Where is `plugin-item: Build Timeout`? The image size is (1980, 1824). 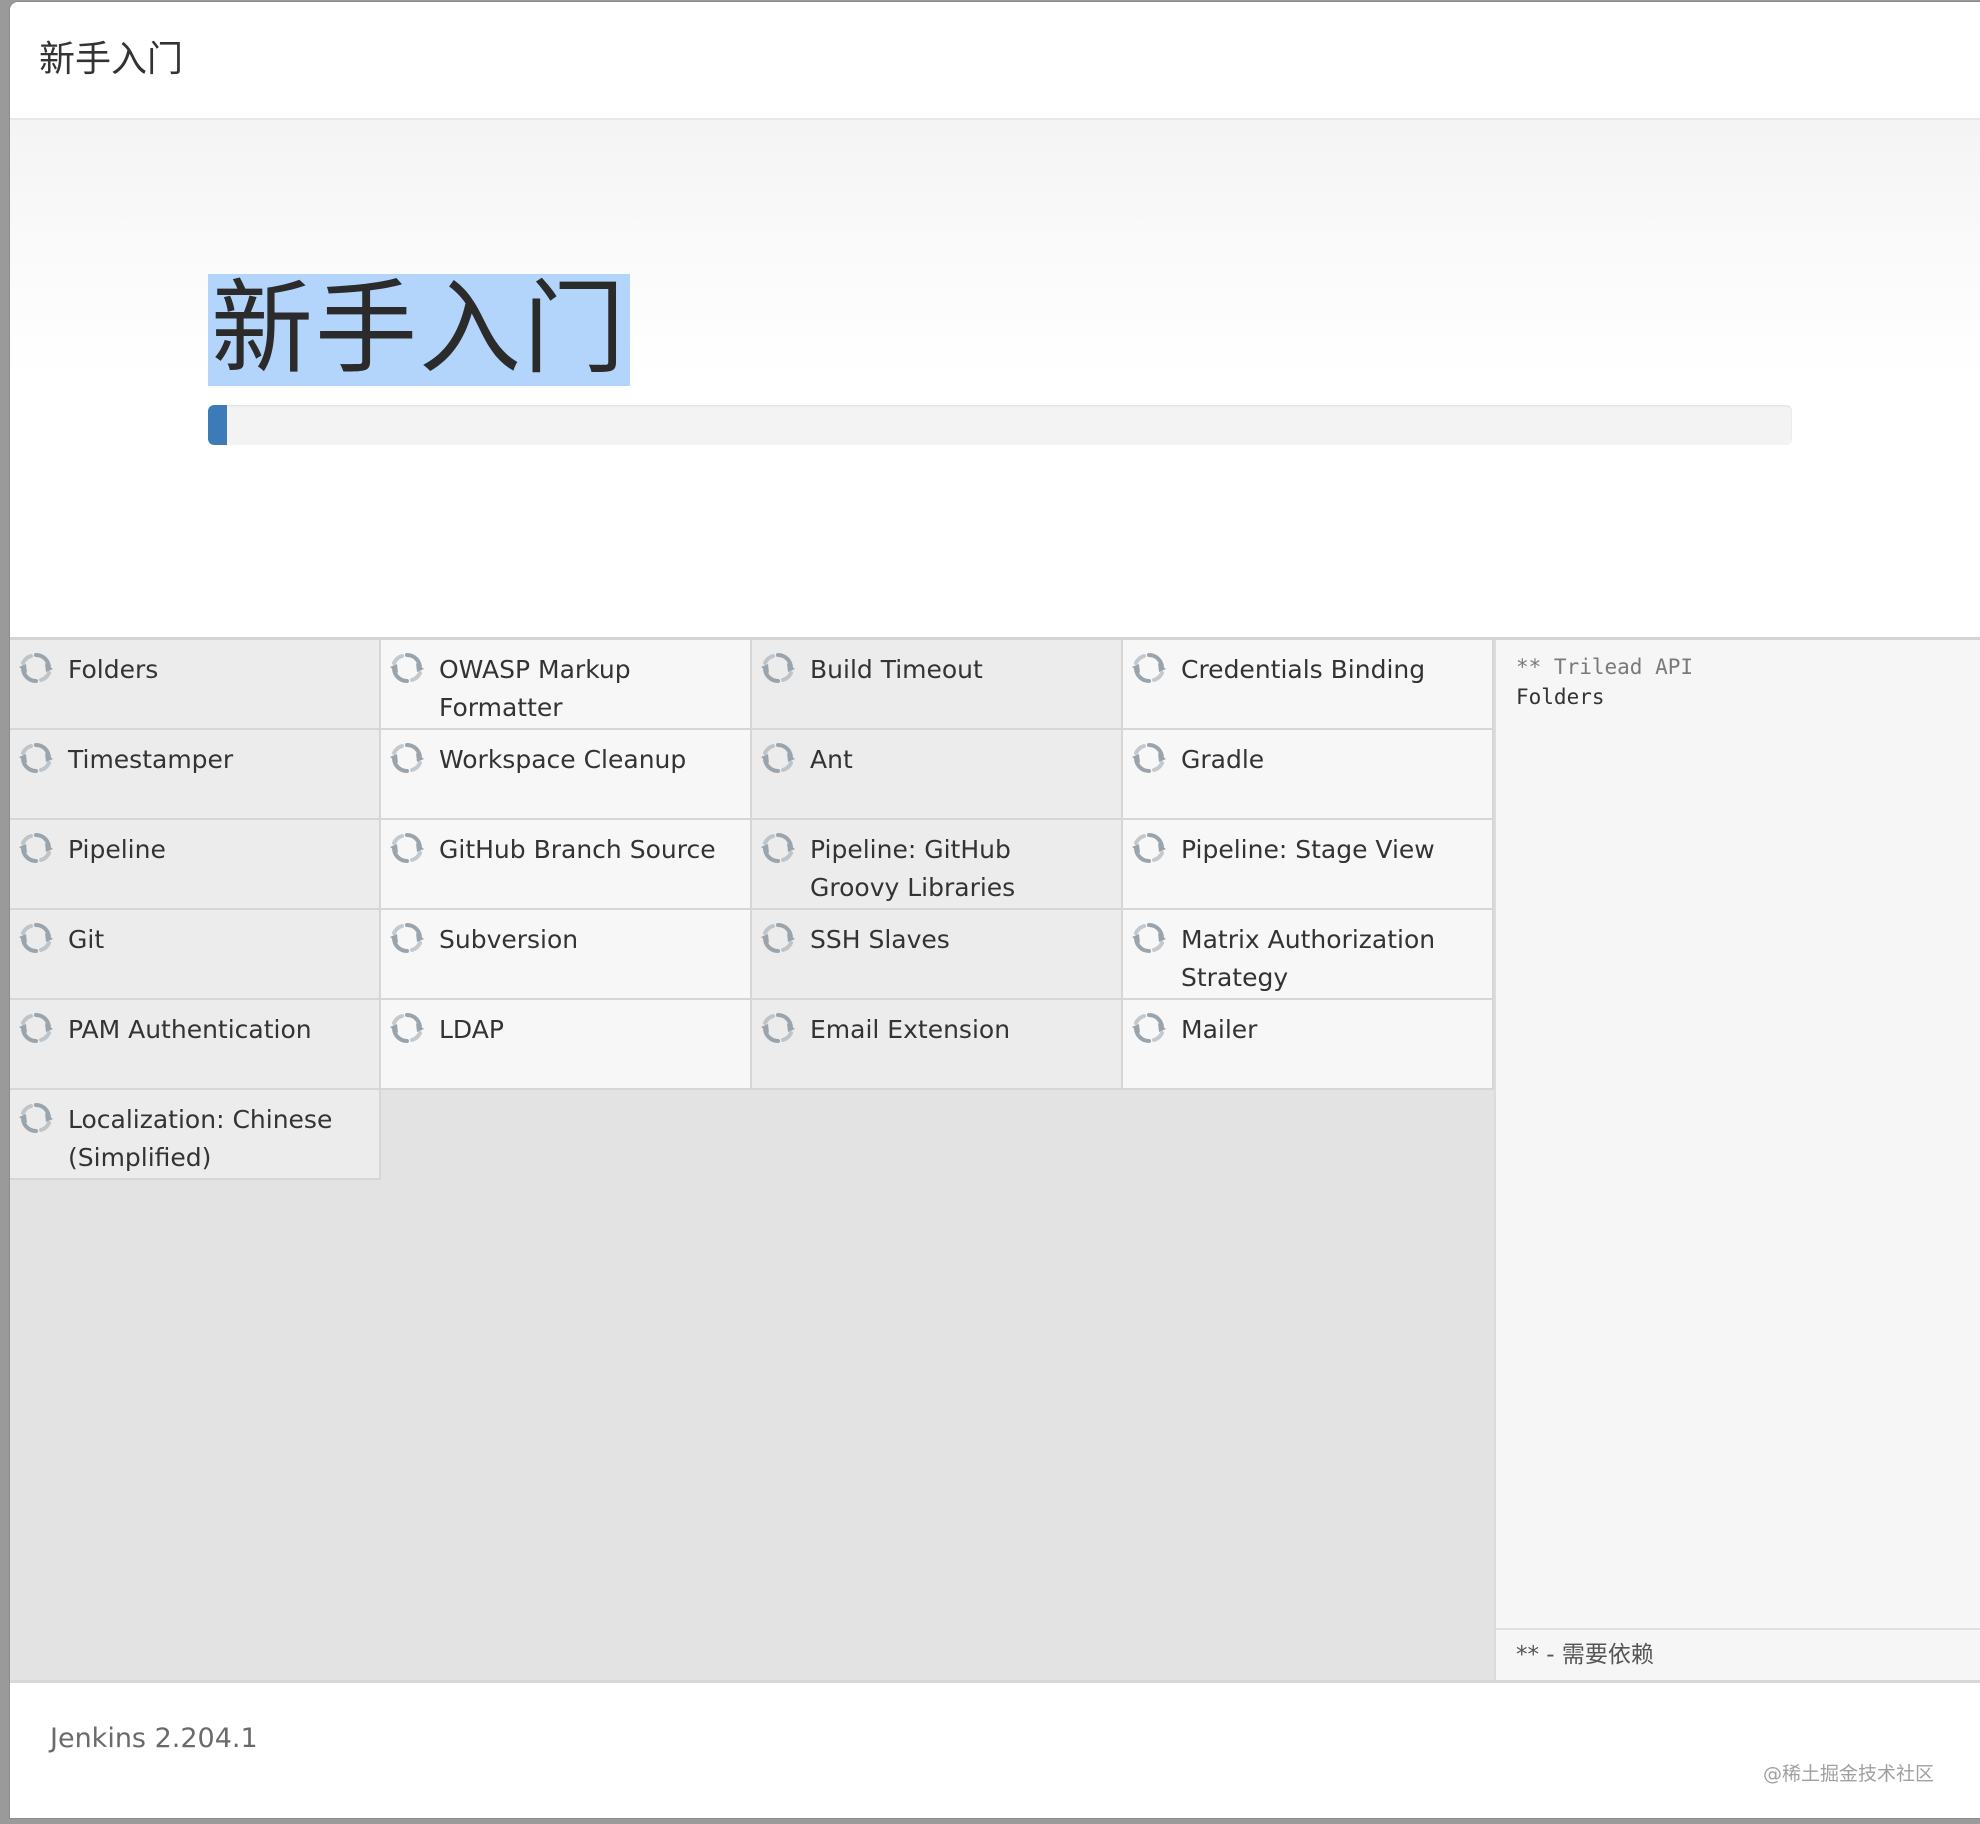
plugin-item: Build Timeout is located at coordinates (937, 685).